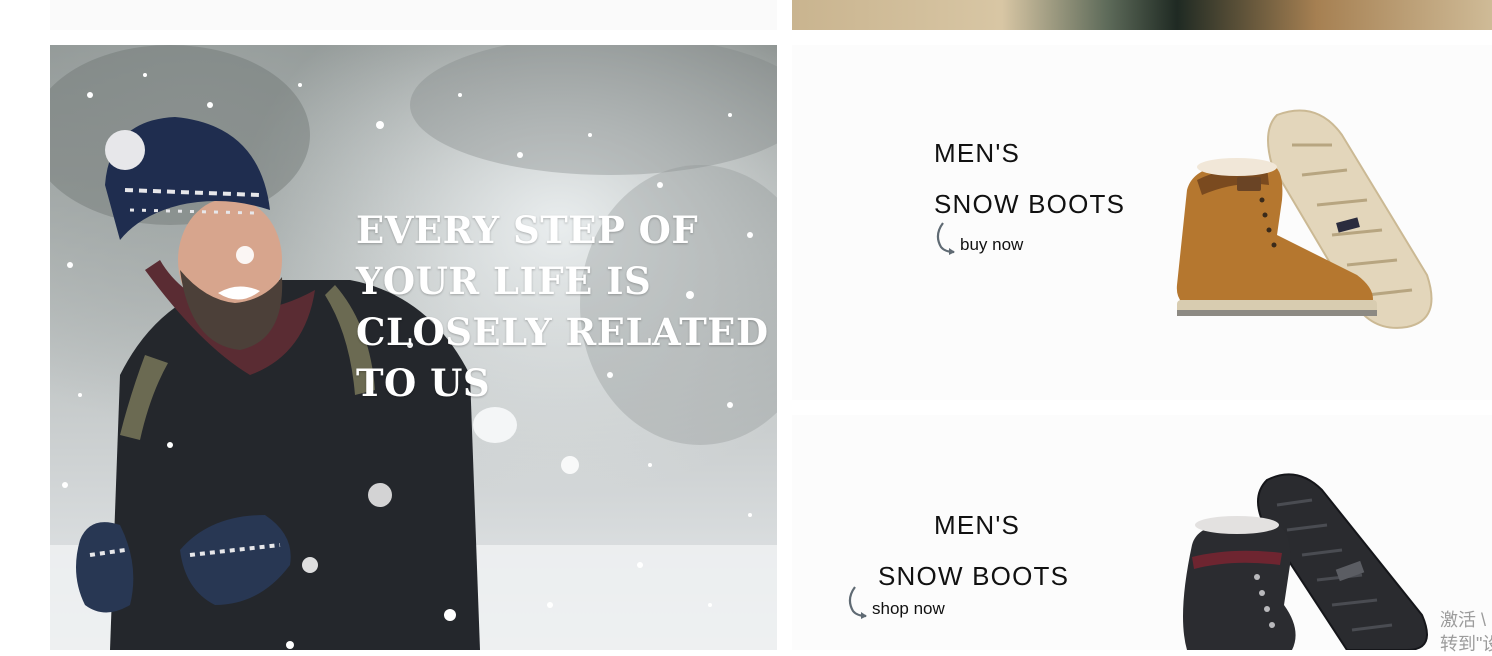 Image resolution: width=1492 pixels, height=656 pixels. Describe the element at coordinates (1304, 219) in the screenshot. I see `tan-boot-image` at that location.